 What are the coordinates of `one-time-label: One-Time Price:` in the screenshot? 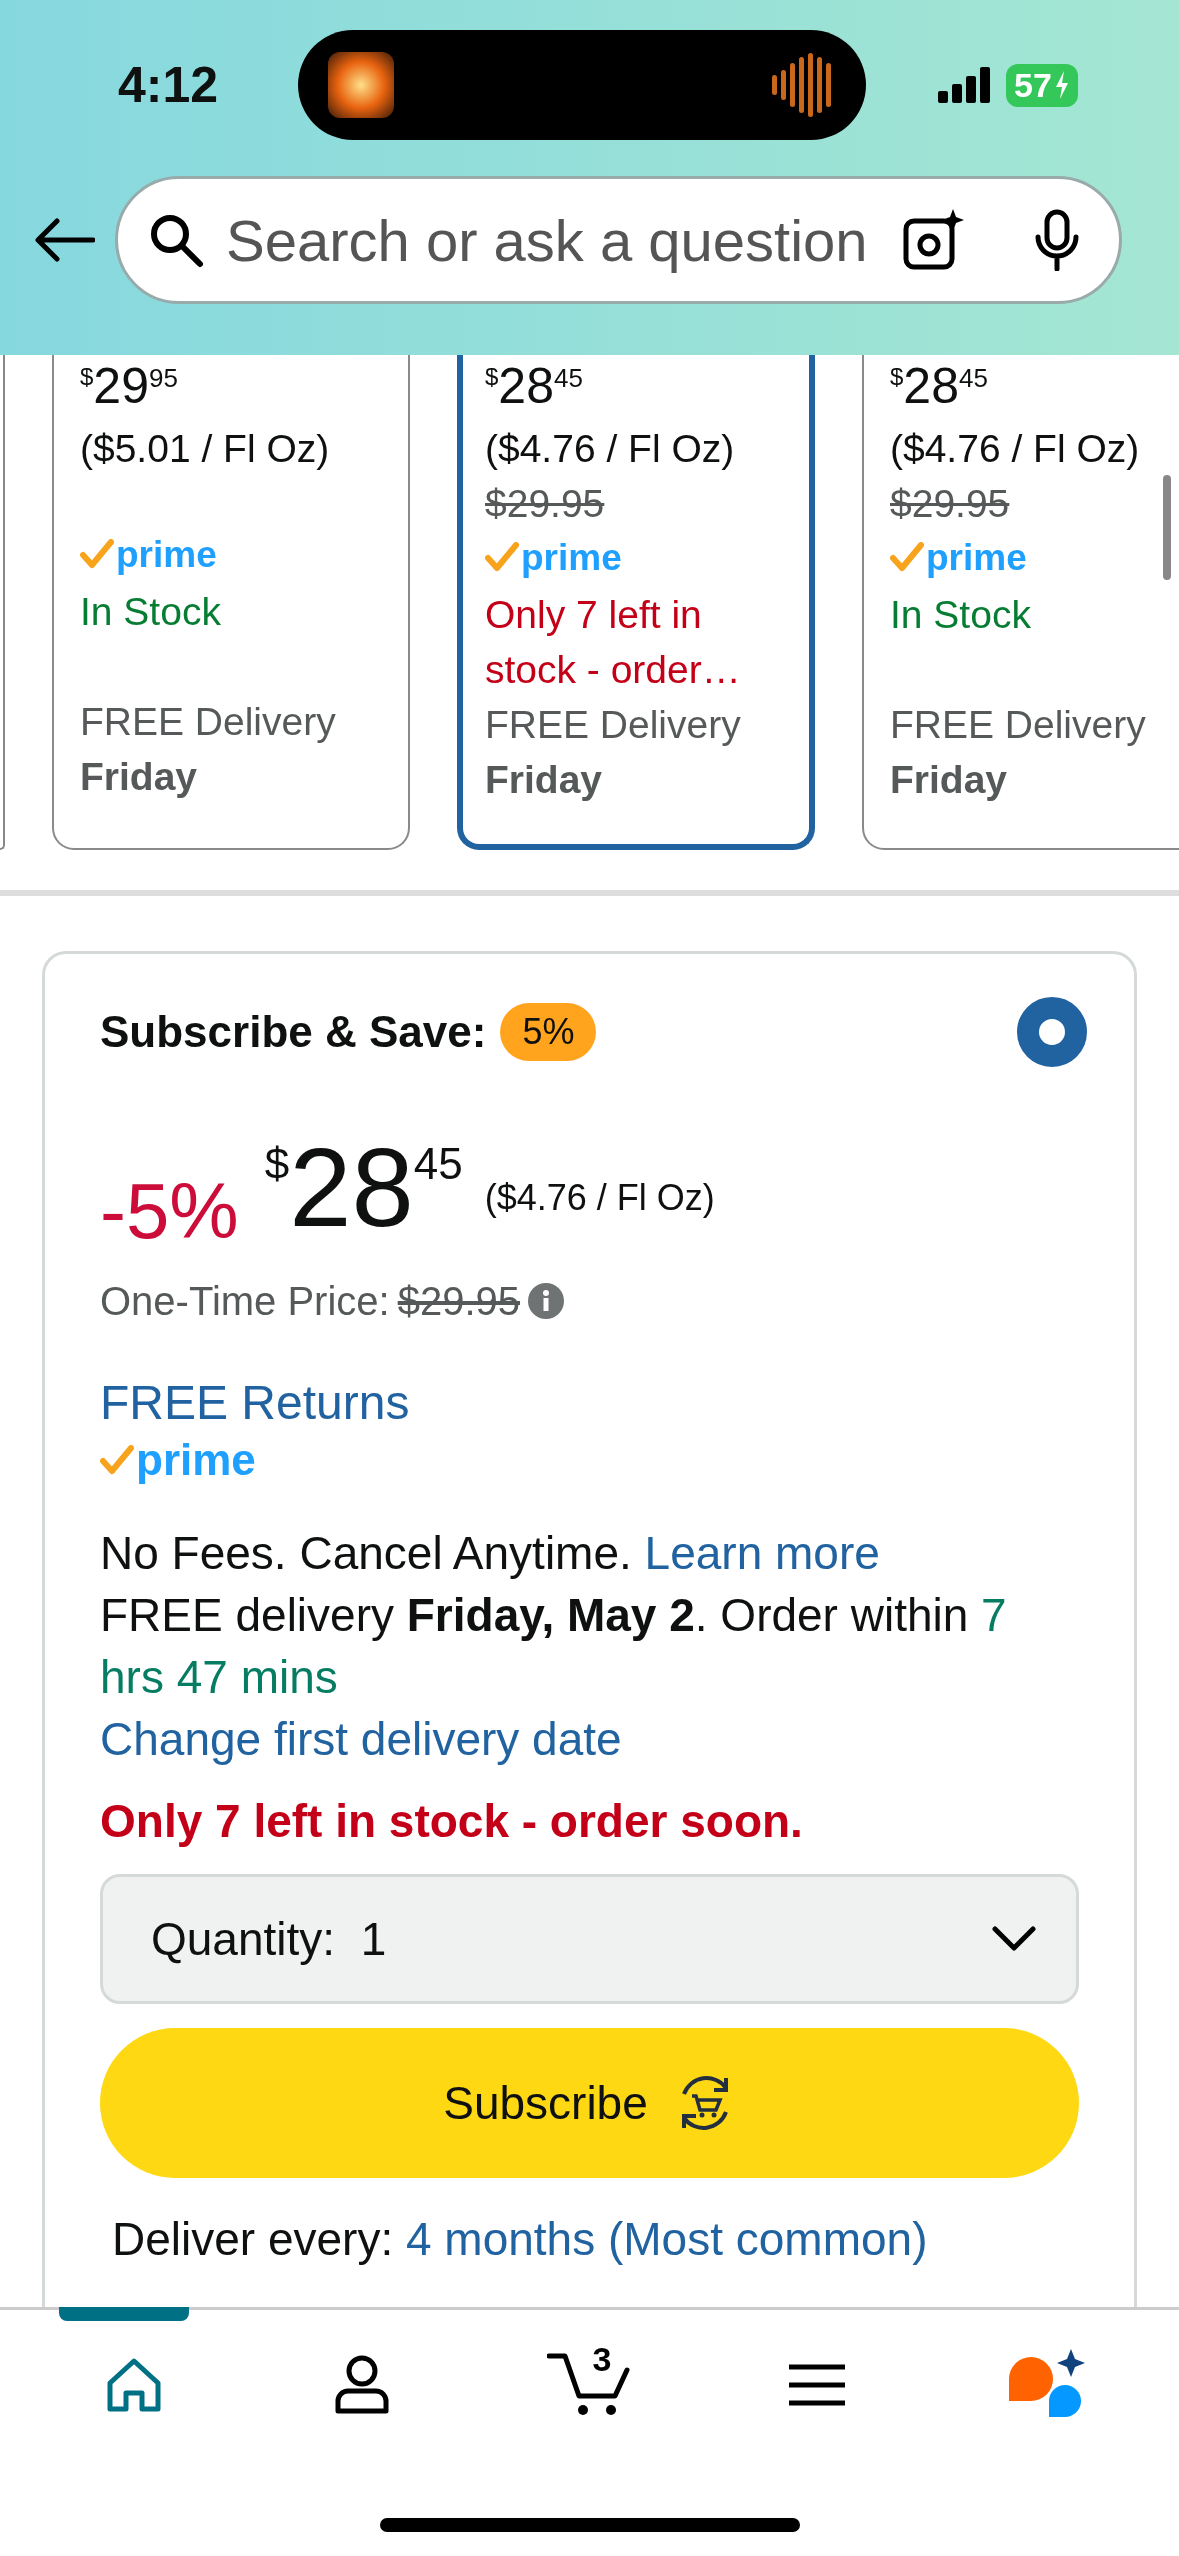 It's located at (245, 1301).